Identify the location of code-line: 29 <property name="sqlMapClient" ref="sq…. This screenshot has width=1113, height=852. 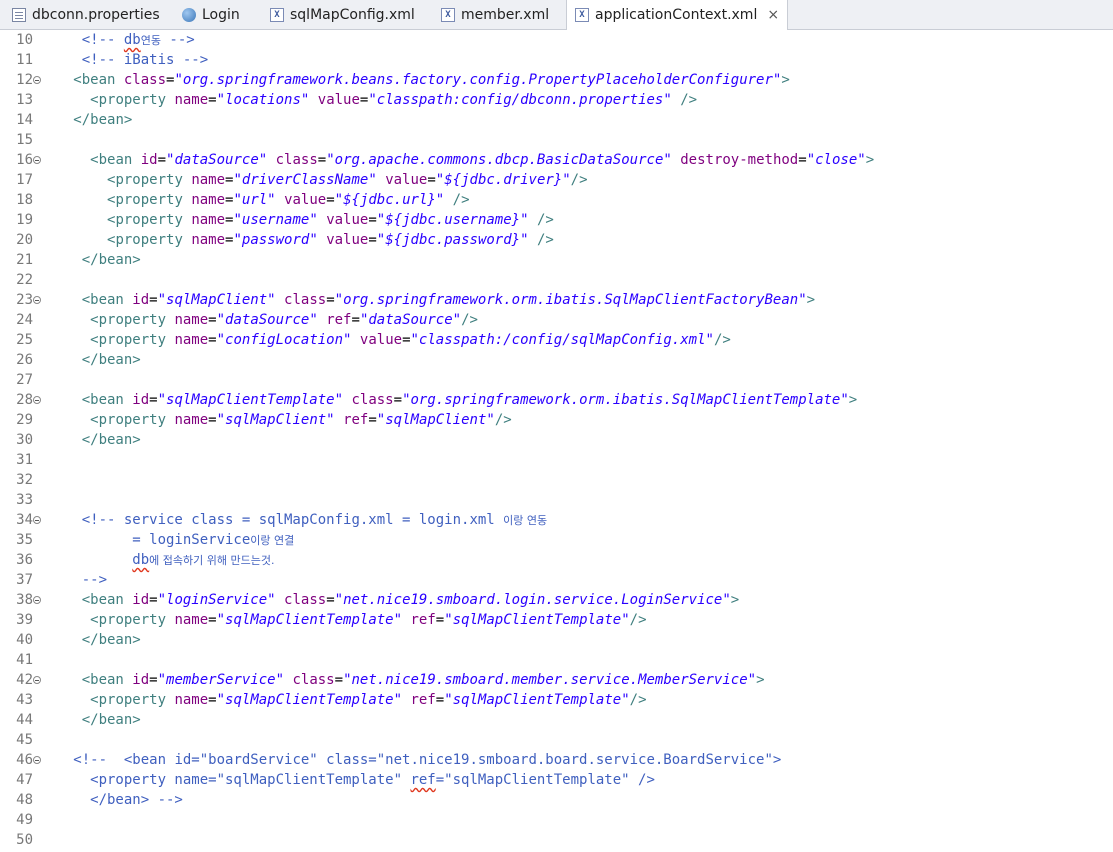
(556, 420).